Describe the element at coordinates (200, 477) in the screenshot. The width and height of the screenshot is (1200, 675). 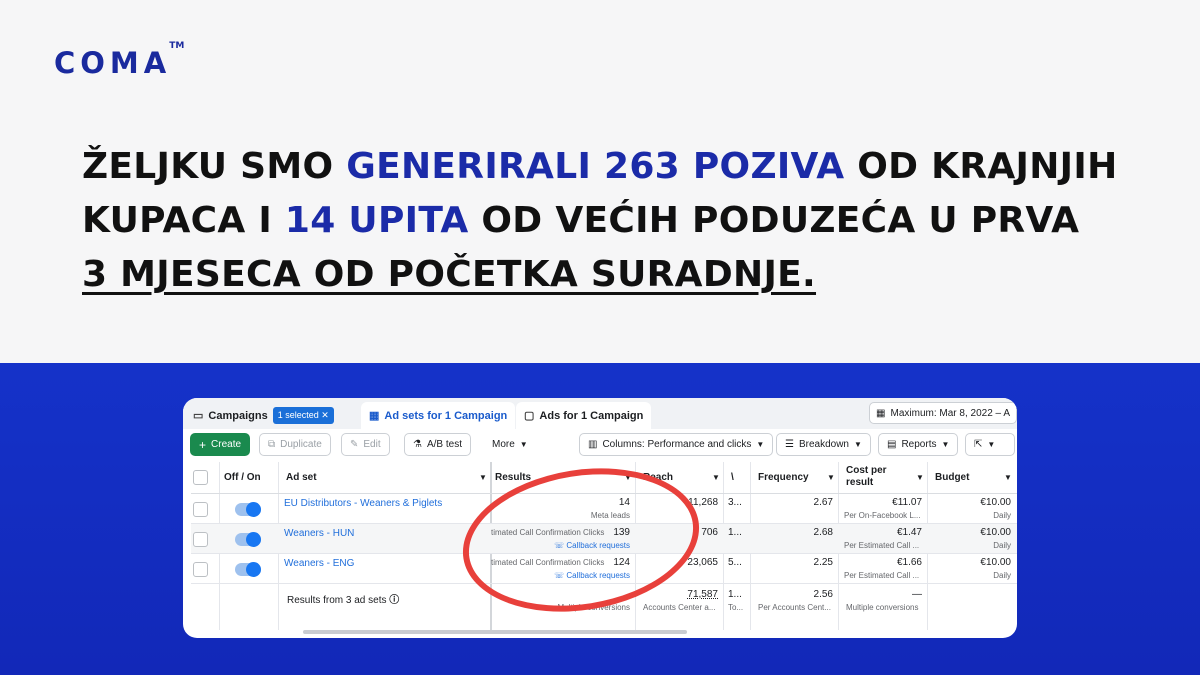
I see `select-all-checkbox` at that location.